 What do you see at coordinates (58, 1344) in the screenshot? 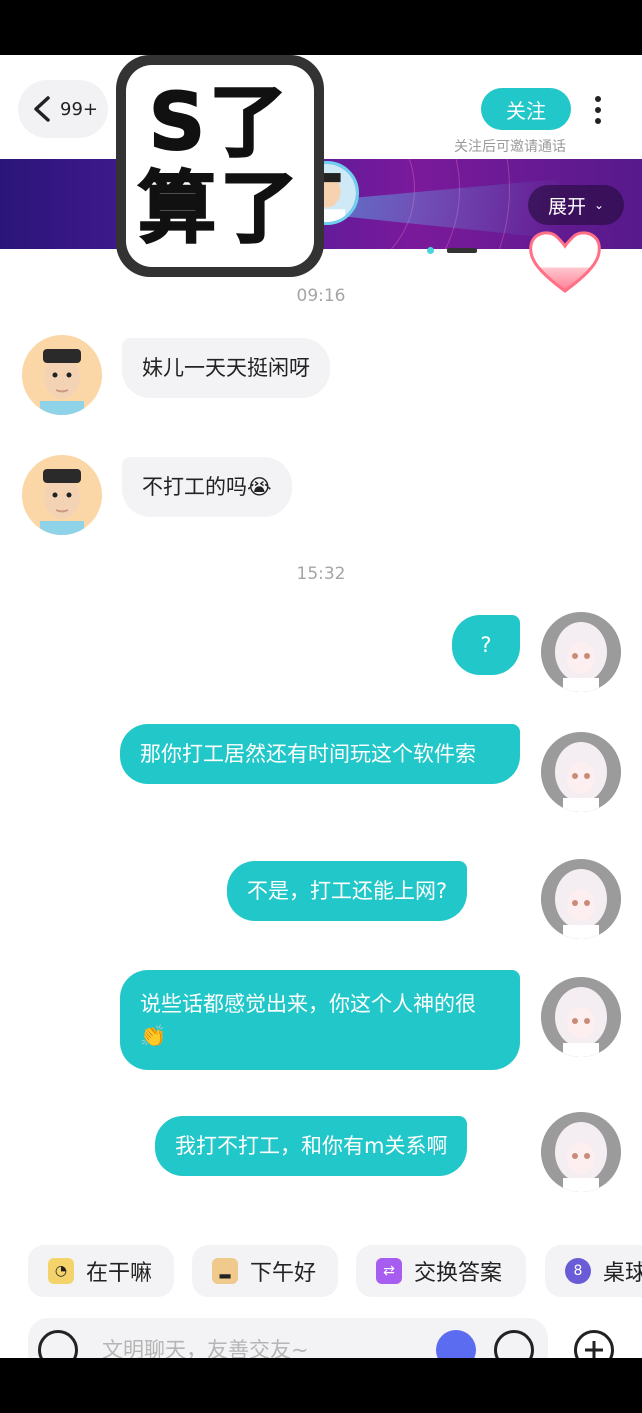
I see `voice-icon` at bounding box center [58, 1344].